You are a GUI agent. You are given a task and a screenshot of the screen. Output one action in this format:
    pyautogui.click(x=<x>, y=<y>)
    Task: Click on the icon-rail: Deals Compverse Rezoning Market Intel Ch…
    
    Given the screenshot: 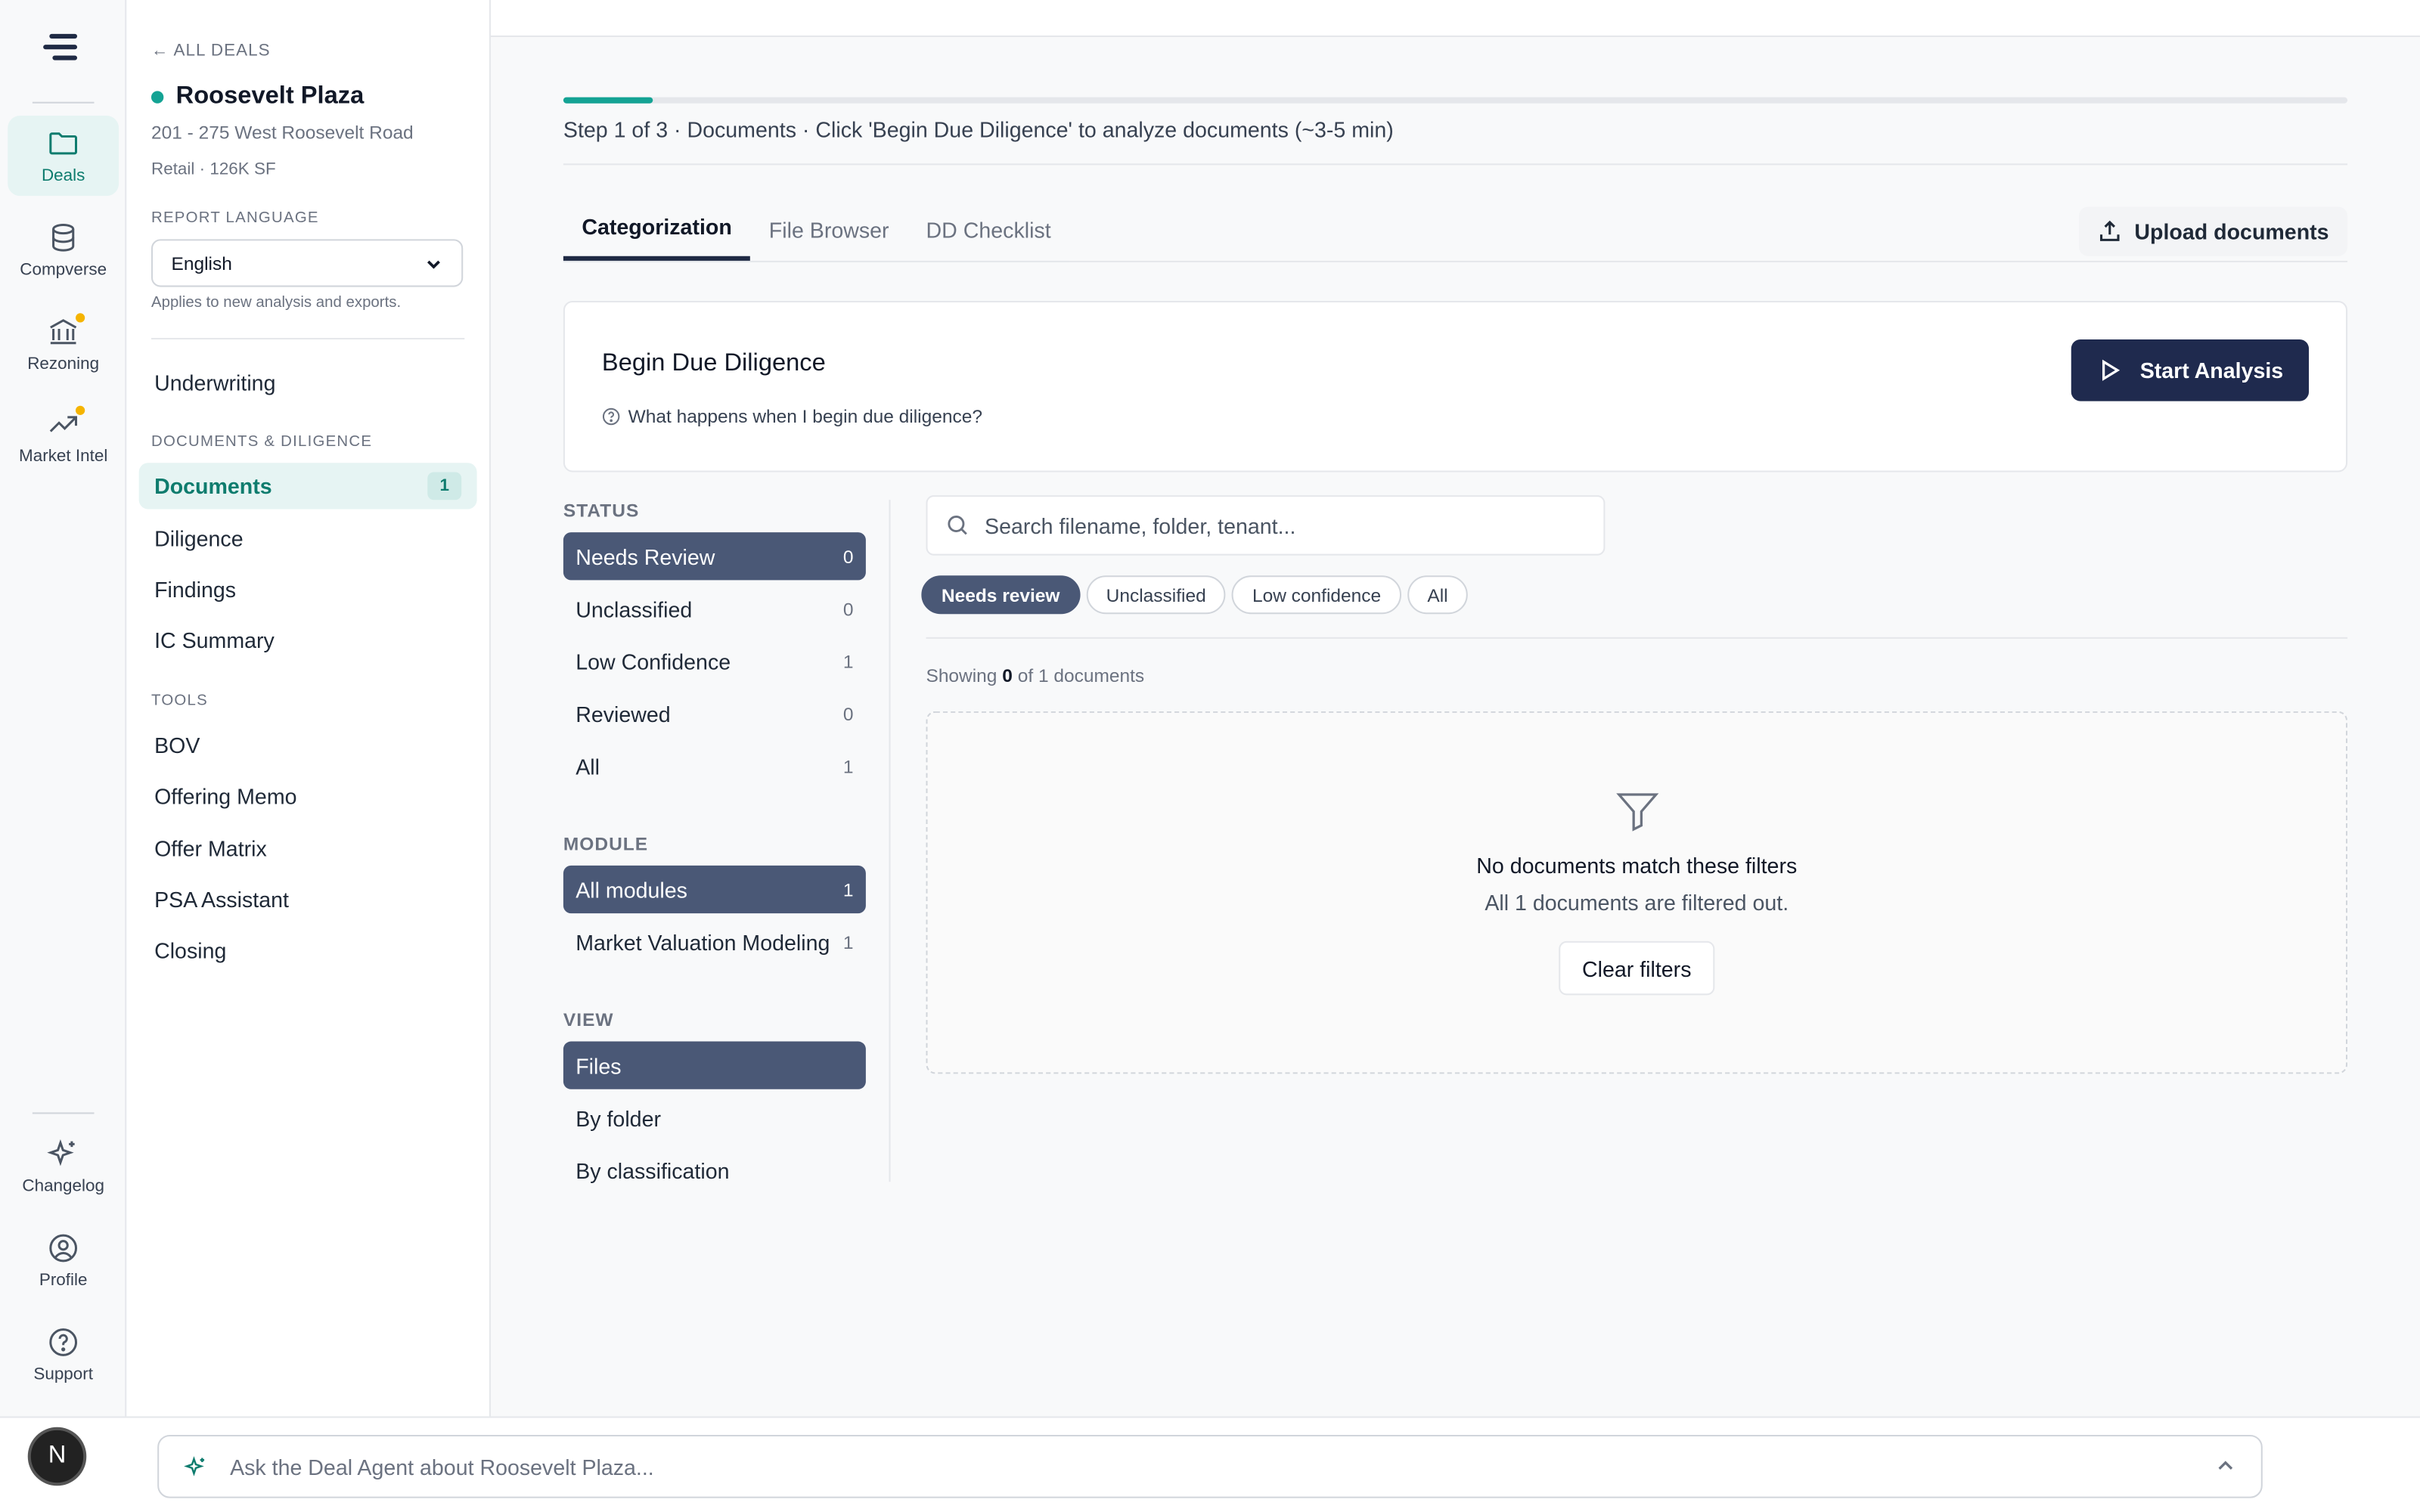 What is the action you would take?
    pyautogui.click(x=64, y=708)
    